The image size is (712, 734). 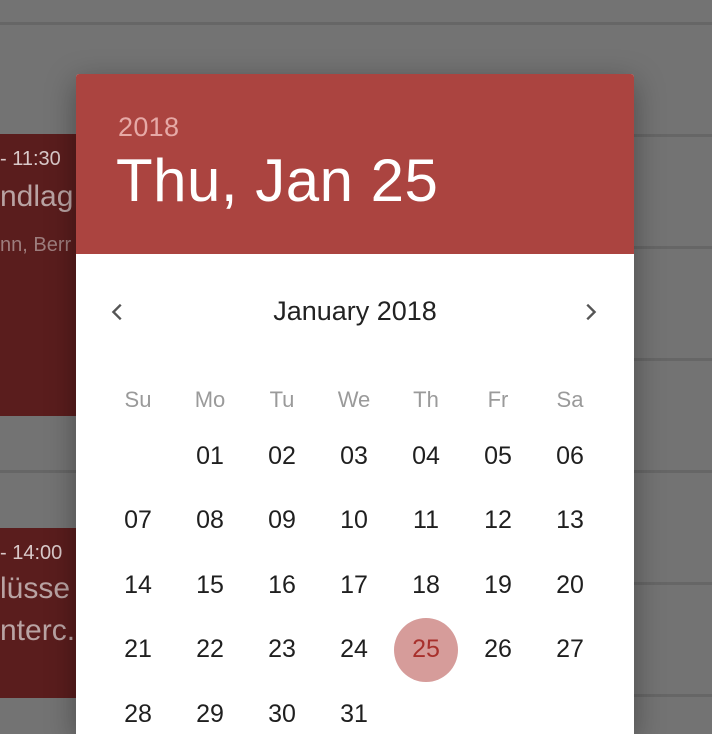 What do you see at coordinates (498, 521) in the screenshot?
I see `day-cell: 12` at bounding box center [498, 521].